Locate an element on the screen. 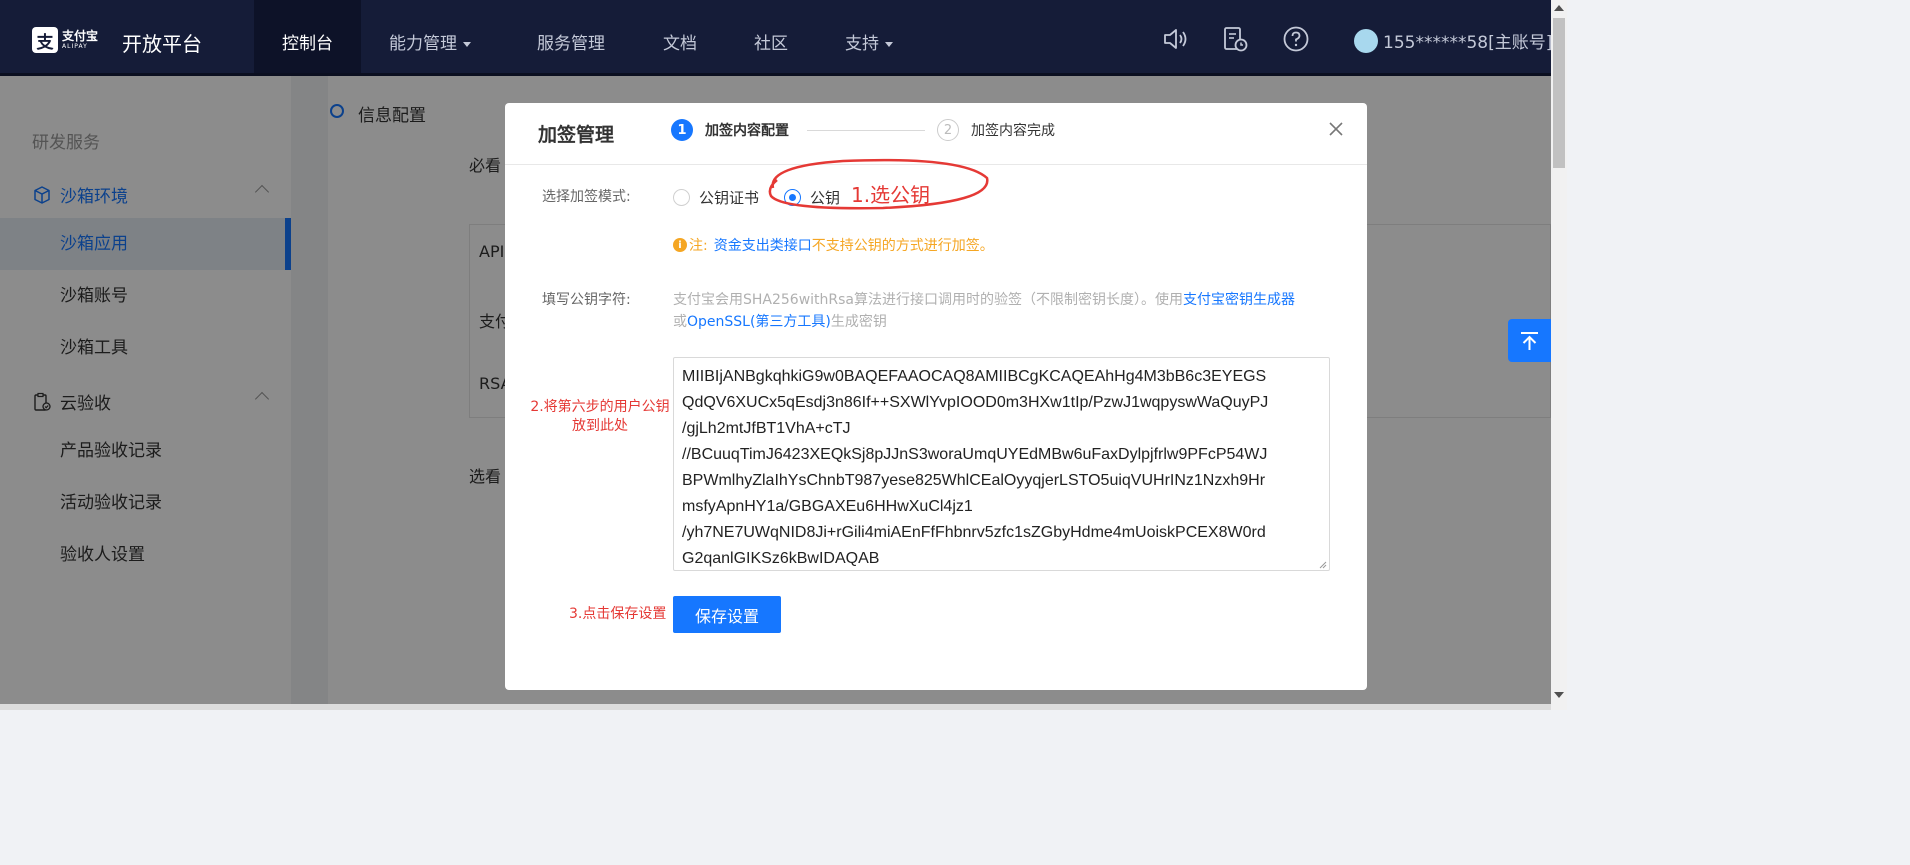 The width and height of the screenshot is (1910, 865). alipay-logo-icon: 支 is located at coordinates (45, 40).